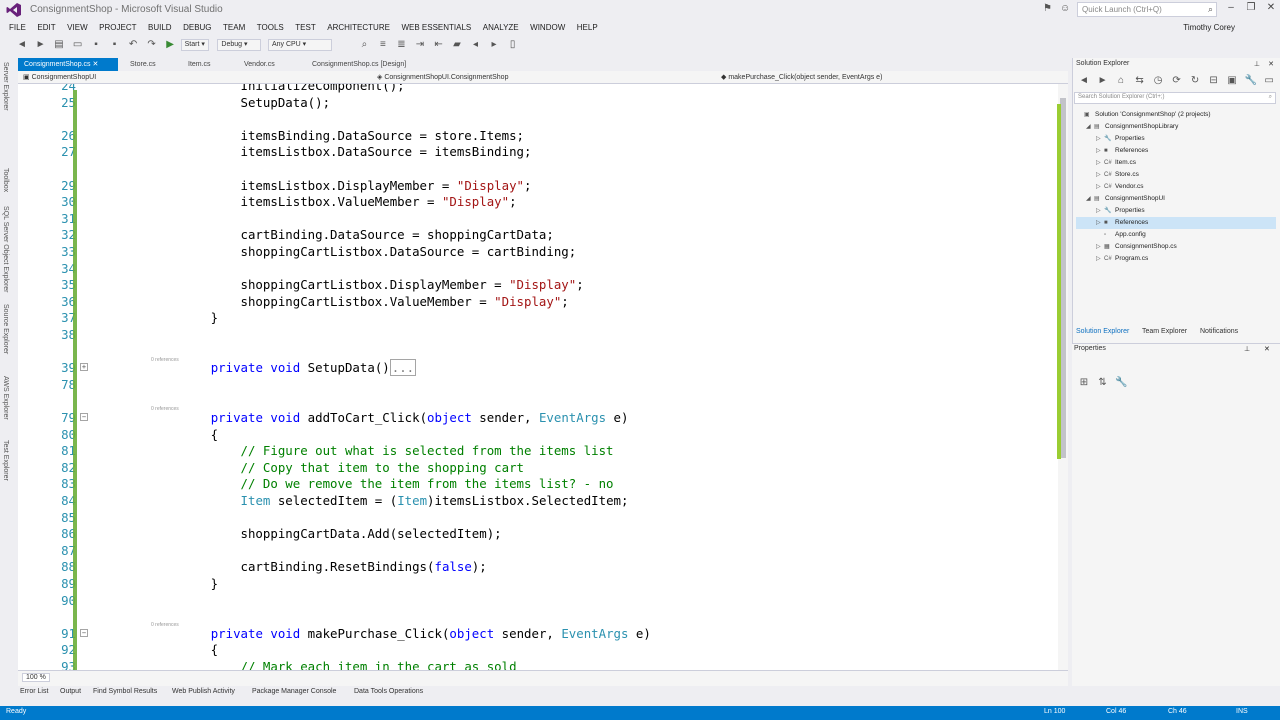 The image size is (1280, 720). What do you see at coordinates (1177, 81) in the screenshot?
I see `sync-icon: ⟳` at bounding box center [1177, 81].